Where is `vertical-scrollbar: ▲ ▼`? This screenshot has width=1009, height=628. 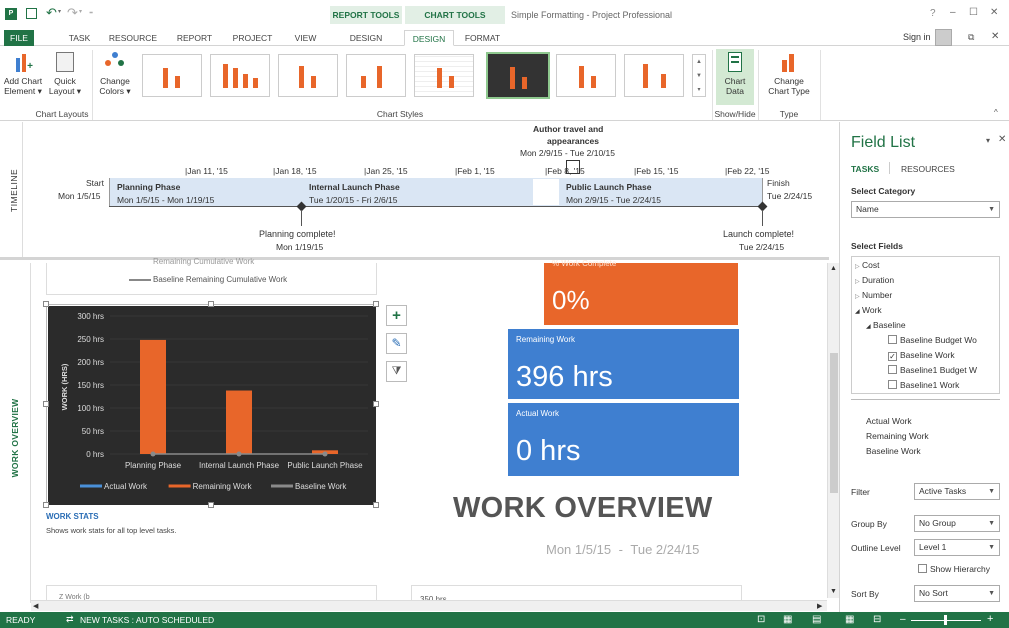 vertical-scrollbar: ▲ ▼ is located at coordinates (833, 430).